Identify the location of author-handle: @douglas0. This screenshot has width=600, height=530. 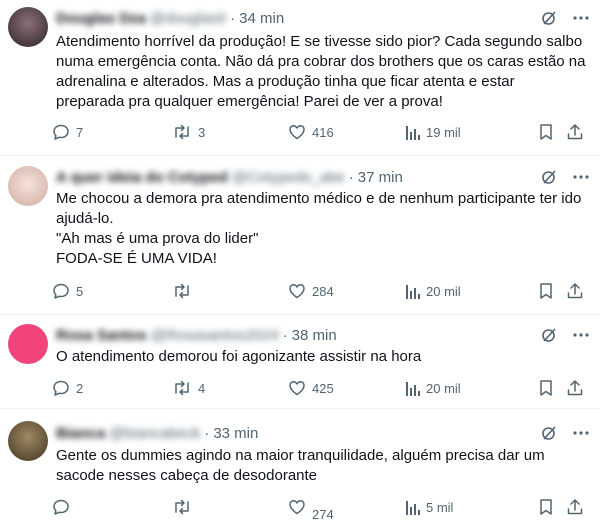
(188, 18).